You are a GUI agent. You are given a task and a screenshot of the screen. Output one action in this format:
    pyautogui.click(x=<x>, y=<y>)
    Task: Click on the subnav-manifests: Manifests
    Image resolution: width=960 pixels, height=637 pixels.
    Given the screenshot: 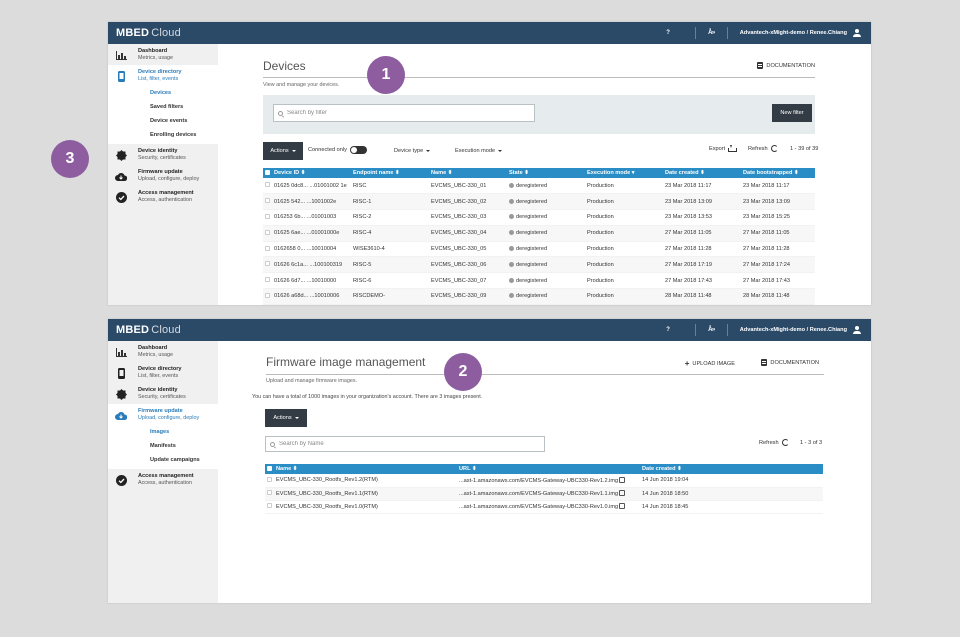 What is the action you would take?
    pyautogui.click(x=184, y=446)
    